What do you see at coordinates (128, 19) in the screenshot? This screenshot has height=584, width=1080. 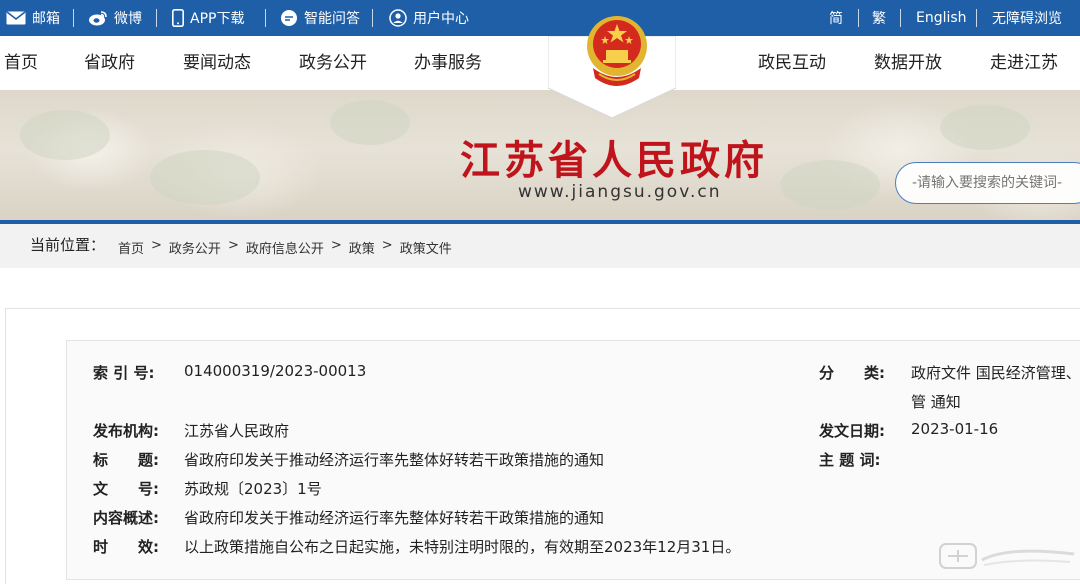 I see `weibo-label: 微博` at bounding box center [128, 19].